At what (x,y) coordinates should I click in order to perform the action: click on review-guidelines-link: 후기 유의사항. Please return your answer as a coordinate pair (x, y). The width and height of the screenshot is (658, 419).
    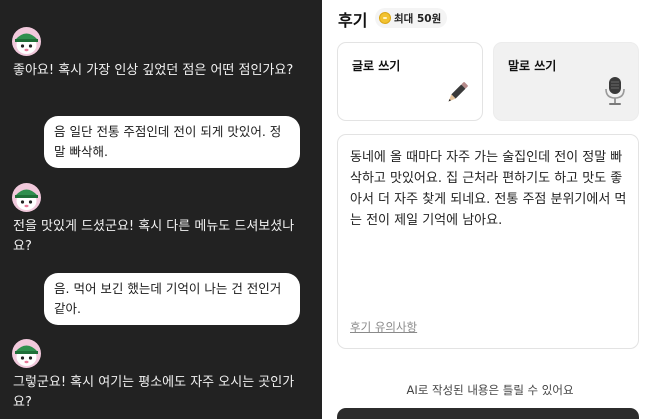
    Looking at the image, I should click on (383, 327).